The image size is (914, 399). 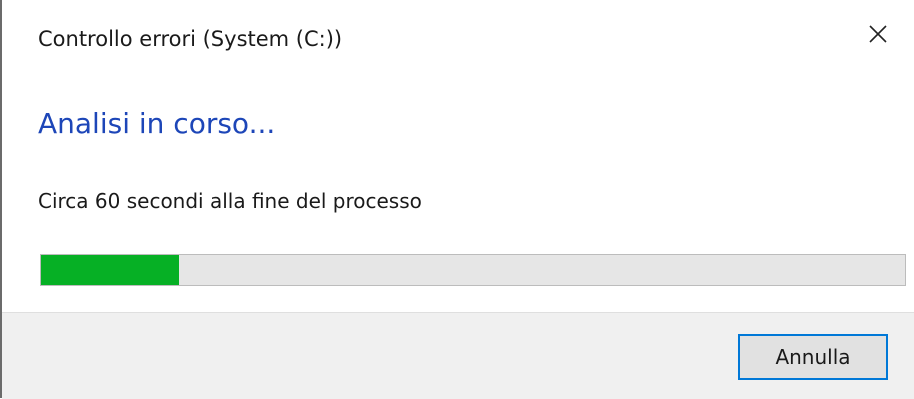 I want to click on close-icon, so click(x=878, y=36).